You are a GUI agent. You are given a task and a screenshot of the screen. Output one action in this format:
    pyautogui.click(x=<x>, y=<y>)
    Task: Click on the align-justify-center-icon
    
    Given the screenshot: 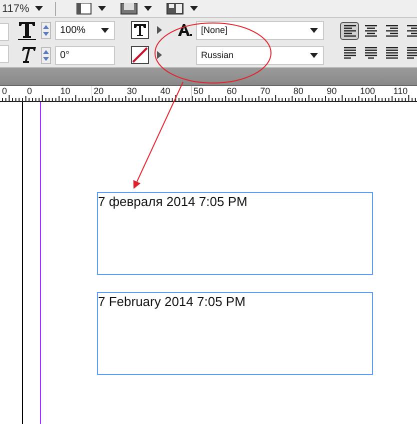 What is the action you would take?
    pyautogui.click(x=370, y=52)
    